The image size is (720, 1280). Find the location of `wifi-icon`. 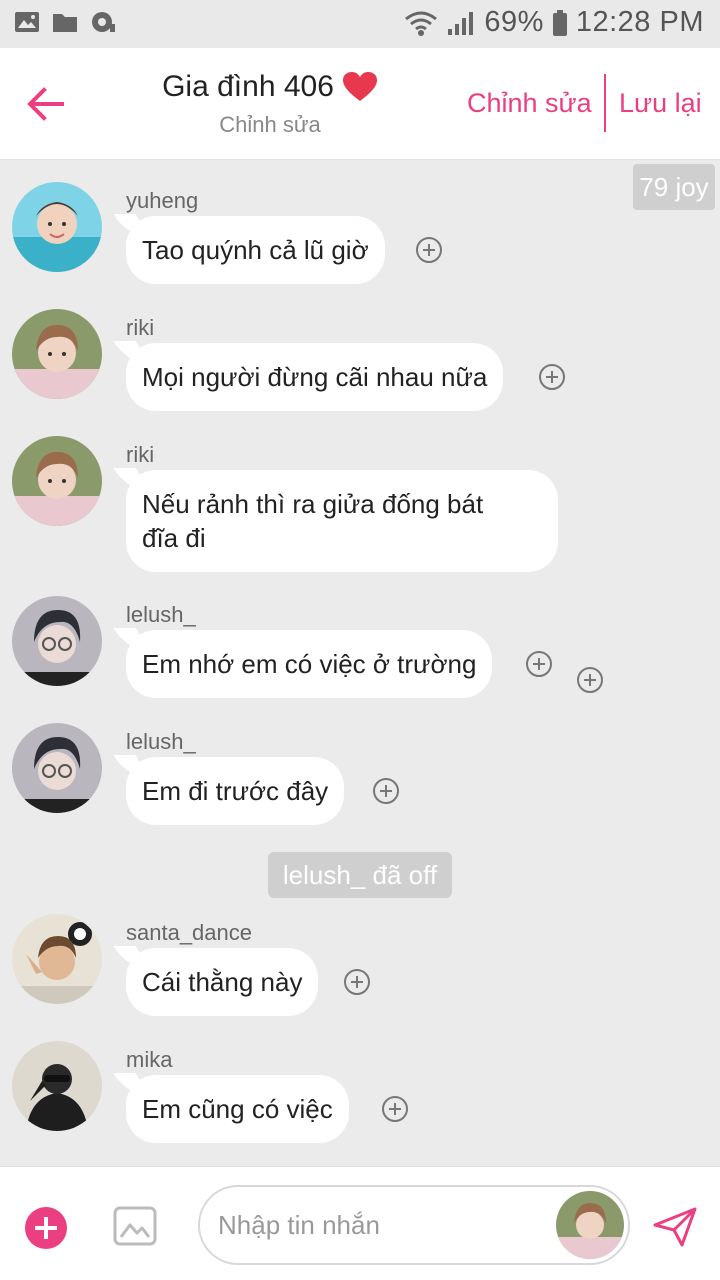

wifi-icon is located at coordinates (421, 23).